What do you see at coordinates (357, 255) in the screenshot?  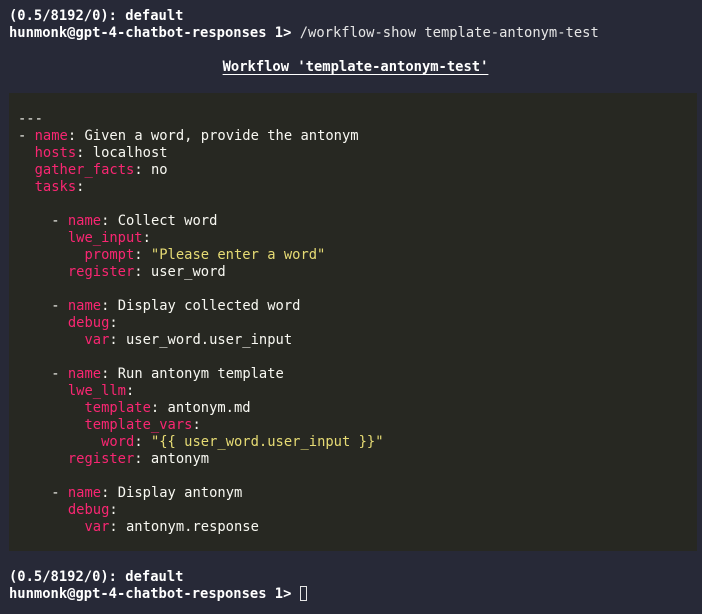 I see `code-line: prompt: "Please enter a word"` at bounding box center [357, 255].